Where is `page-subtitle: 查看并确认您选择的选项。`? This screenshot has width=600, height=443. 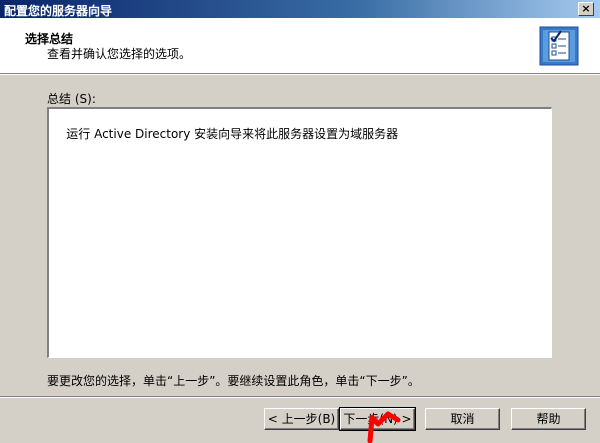
page-subtitle: 查看并确认您选择的选项。 is located at coordinates (119, 54).